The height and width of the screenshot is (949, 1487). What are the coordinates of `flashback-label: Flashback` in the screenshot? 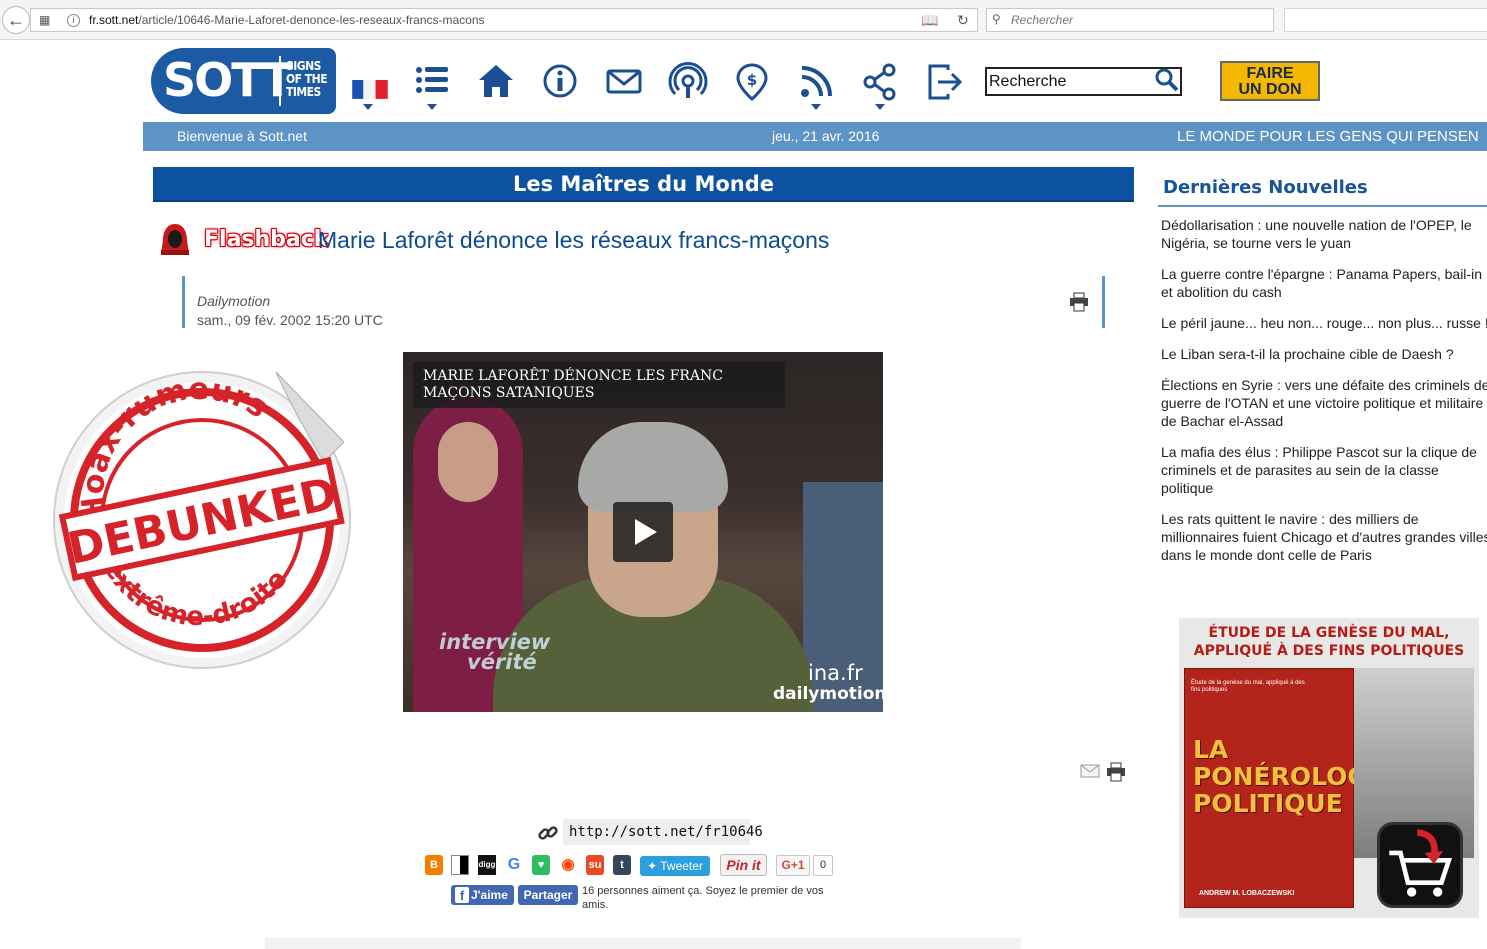 It's located at (266, 239).